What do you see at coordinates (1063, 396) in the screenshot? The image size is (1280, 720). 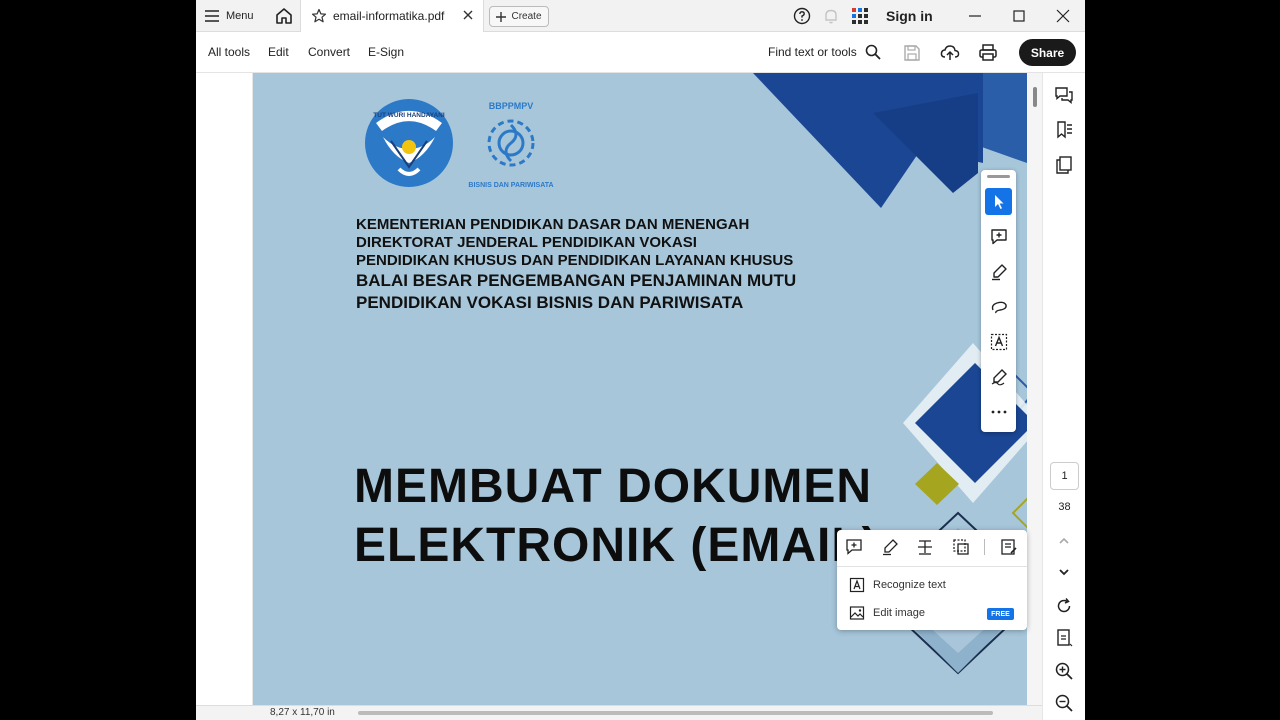 I see `right-rail: 1 38` at bounding box center [1063, 396].